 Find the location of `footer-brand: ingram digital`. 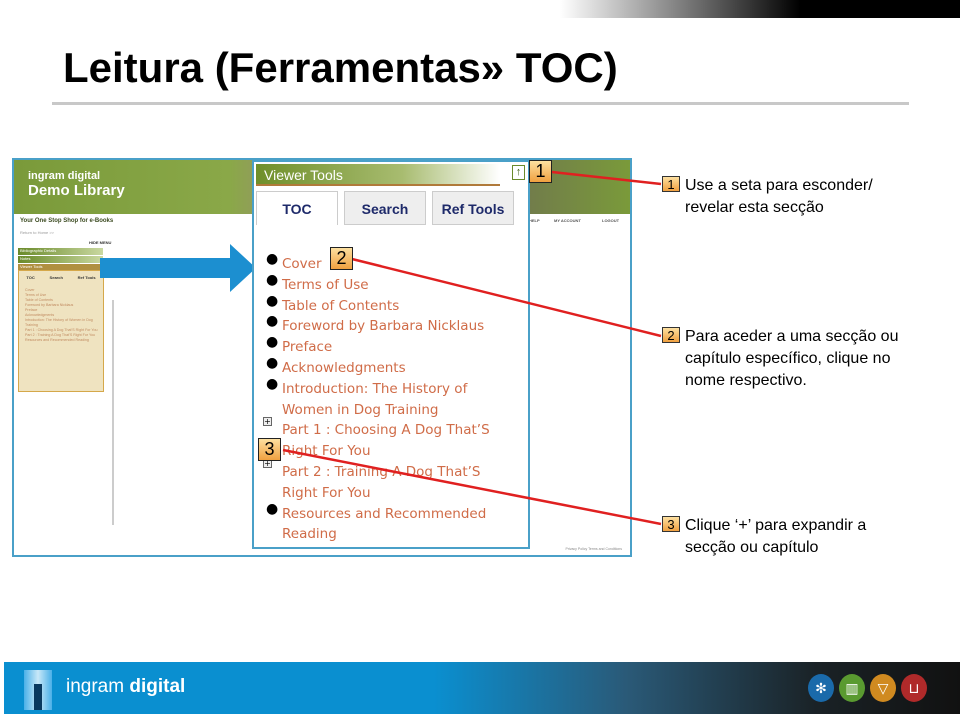

footer-brand: ingram digital is located at coordinates (125, 687).